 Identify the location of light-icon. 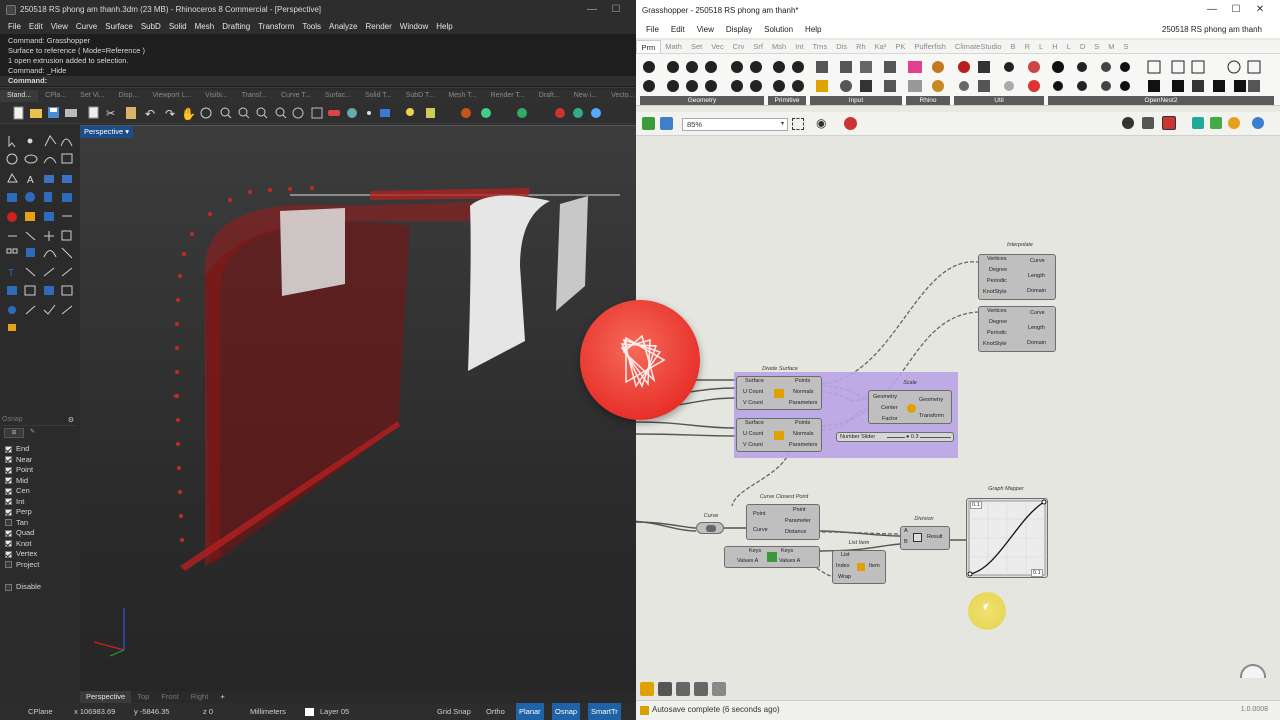
(410, 112).